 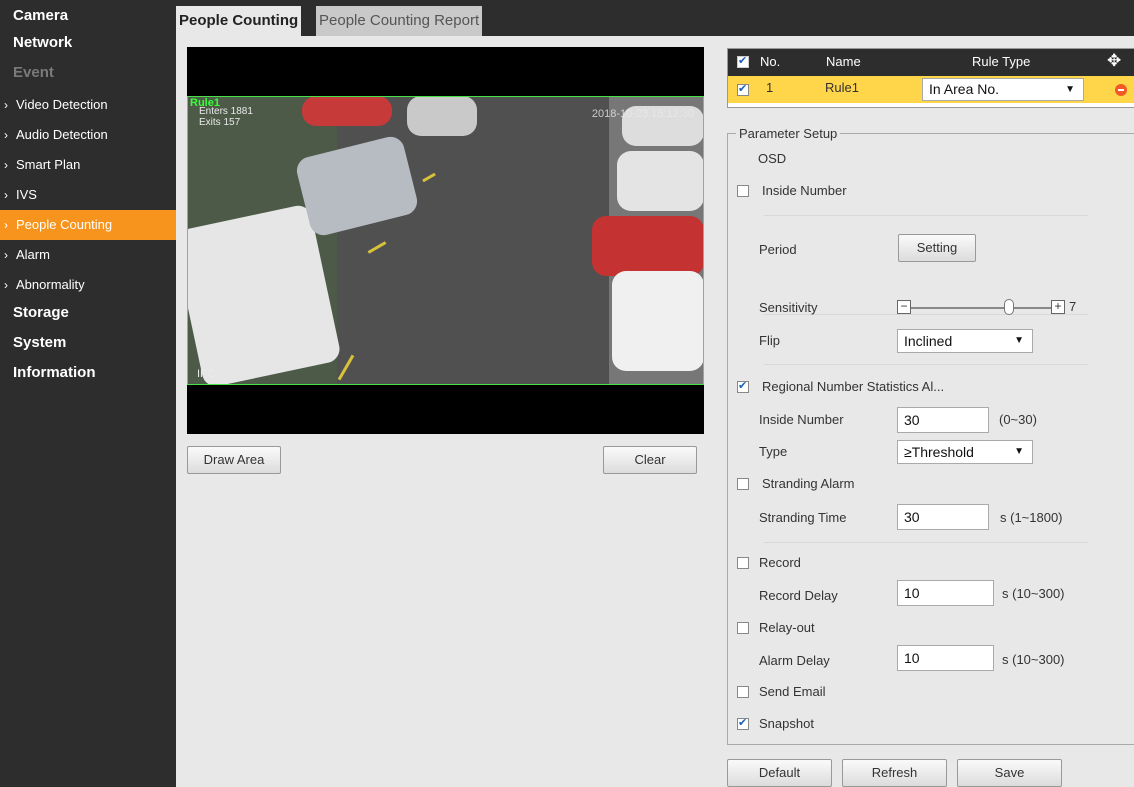 I want to click on tab-people-counting-report: People Counting Report, so click(x=399, y=21).